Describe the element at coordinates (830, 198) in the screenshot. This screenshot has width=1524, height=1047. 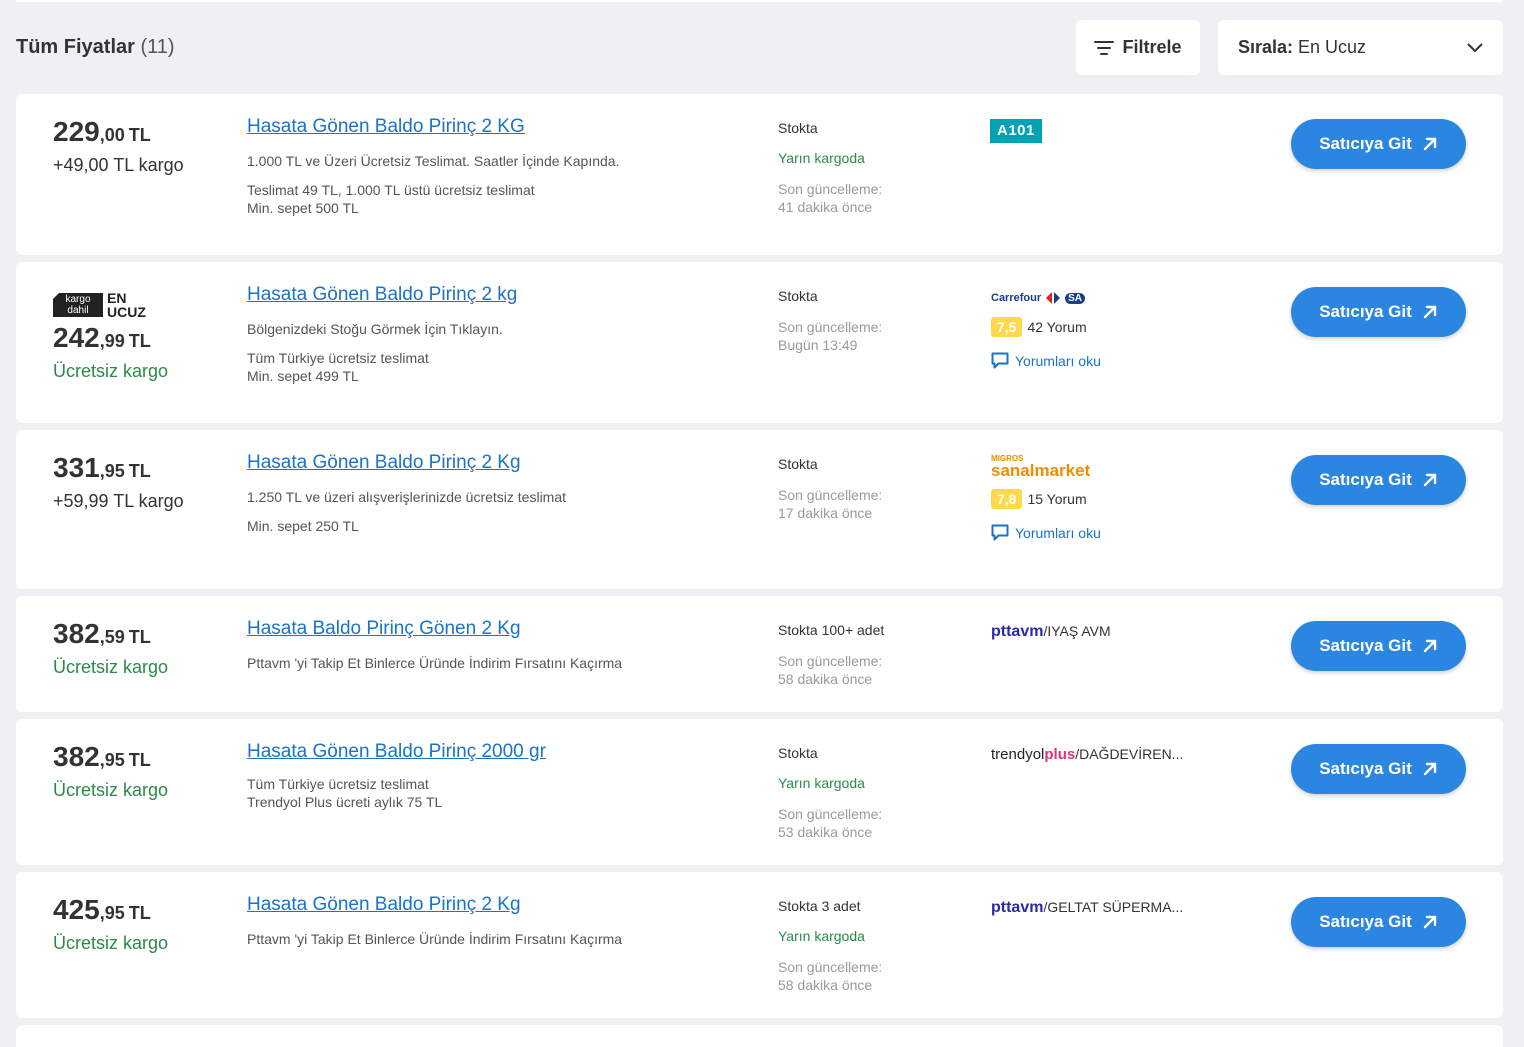
I see `last-updated: Son güncelleme: 41 dakika önce` at that location.